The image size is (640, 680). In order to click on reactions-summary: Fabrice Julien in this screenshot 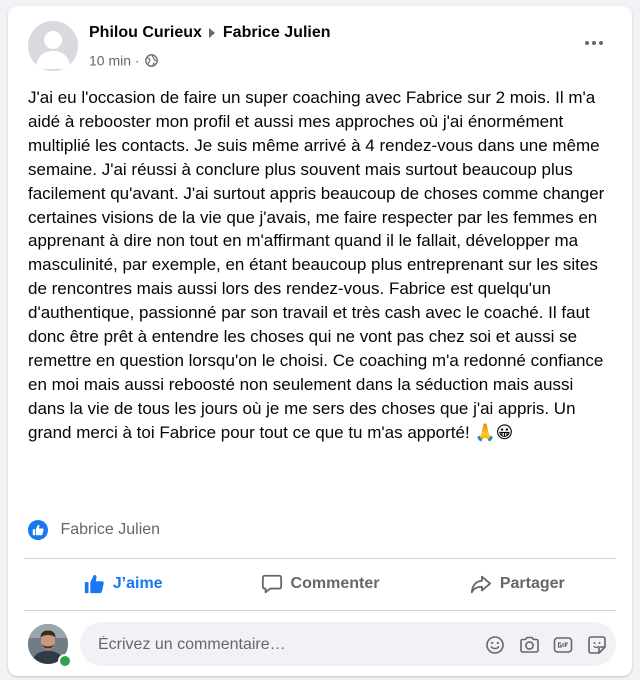, I will do `click(94, 532)`.